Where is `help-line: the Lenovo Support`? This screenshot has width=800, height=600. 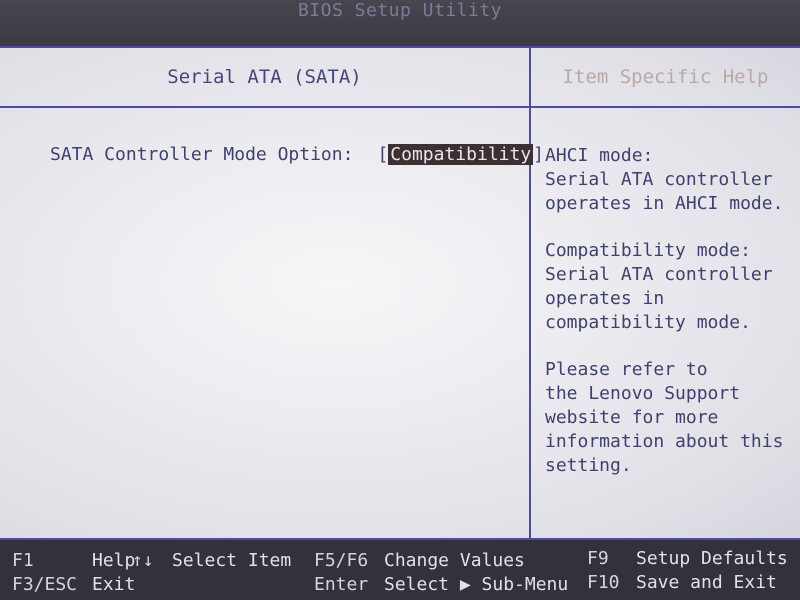
help-line: the Lenovo Support is located at coordinates (643, 393).